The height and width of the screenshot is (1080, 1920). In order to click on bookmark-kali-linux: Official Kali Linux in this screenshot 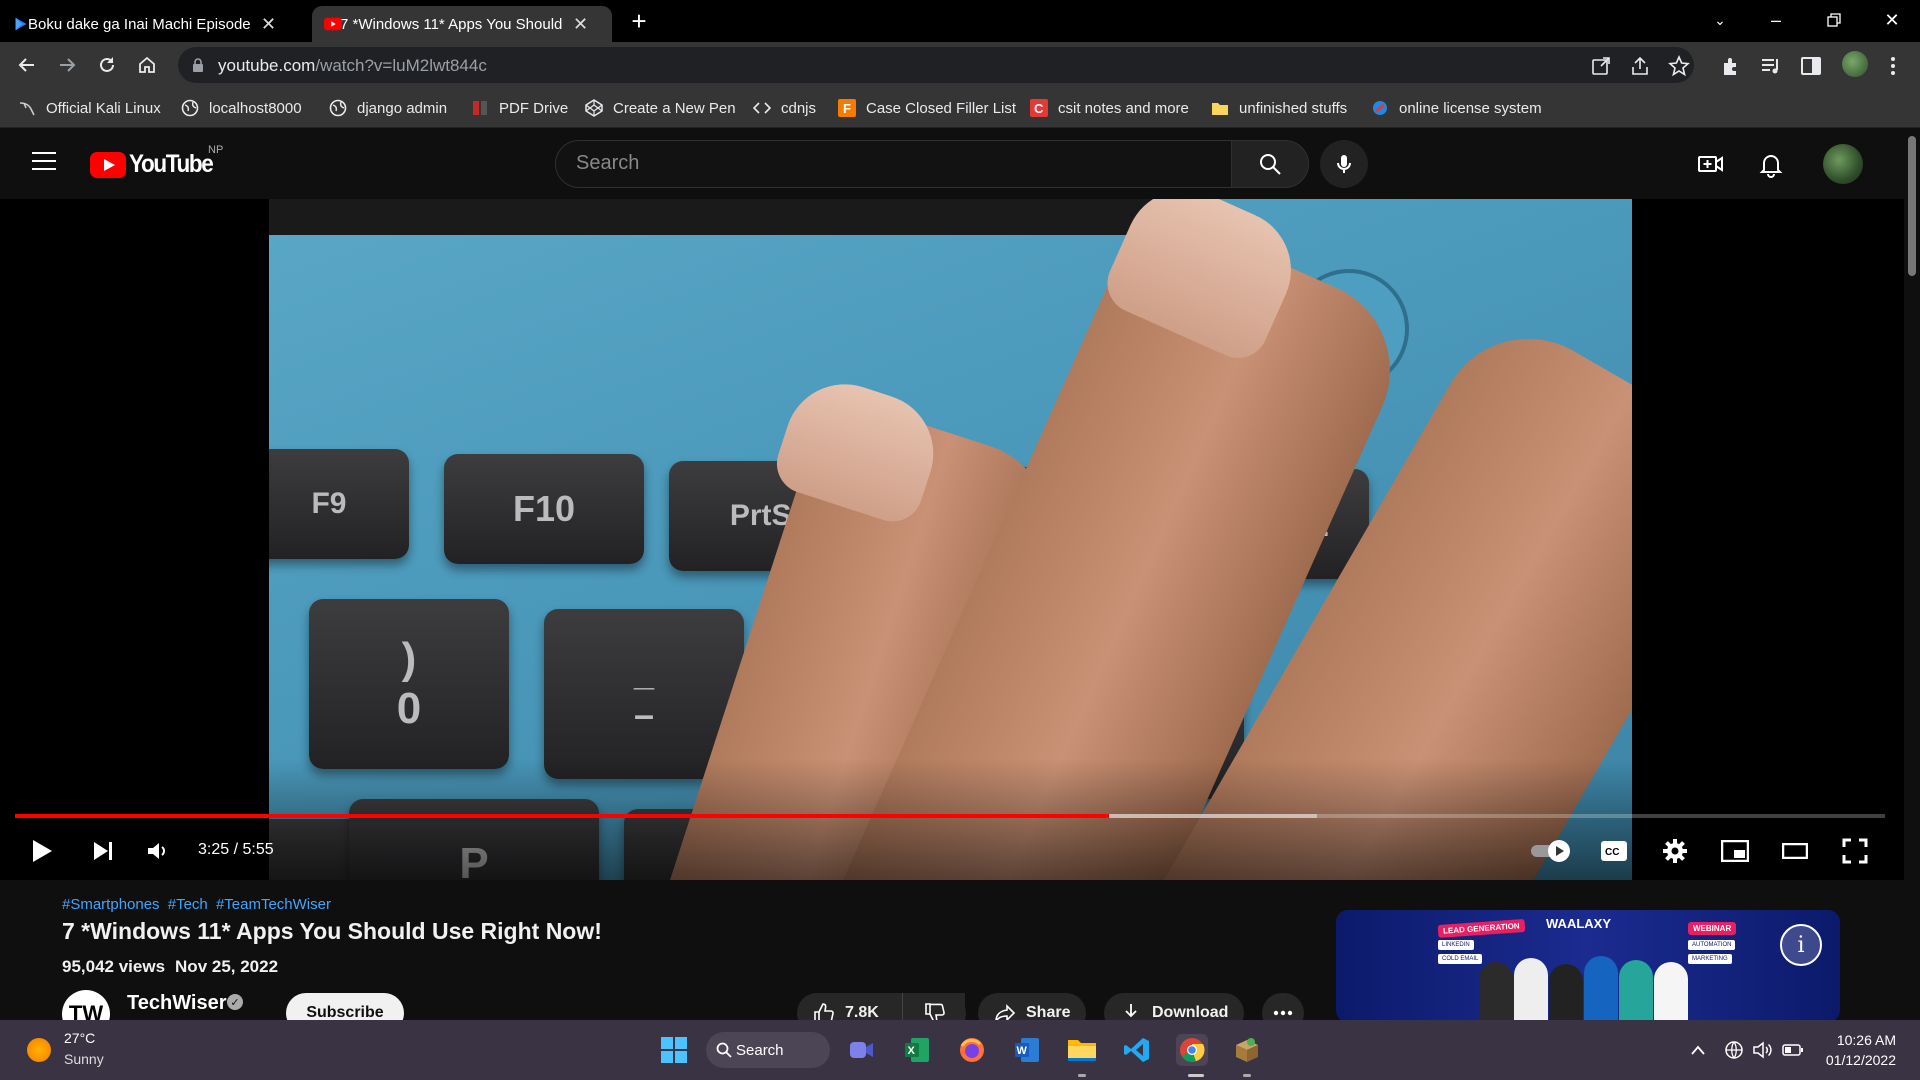, I will do `click(89, 108)`.